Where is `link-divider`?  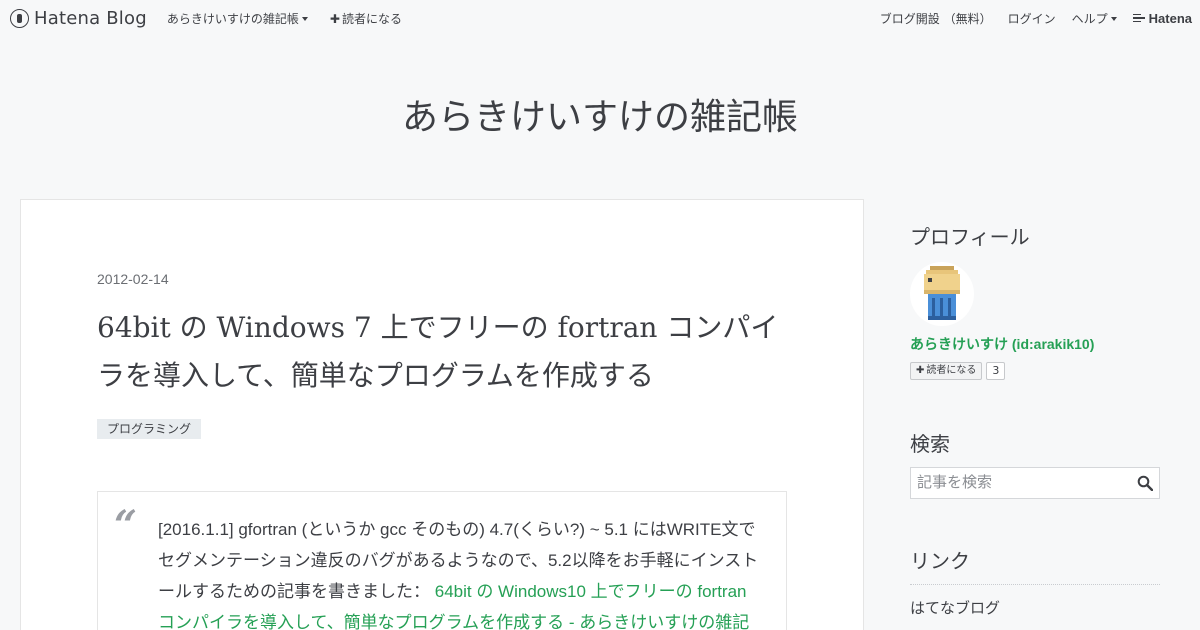 link-divider is located at coordinates (1035, 584).